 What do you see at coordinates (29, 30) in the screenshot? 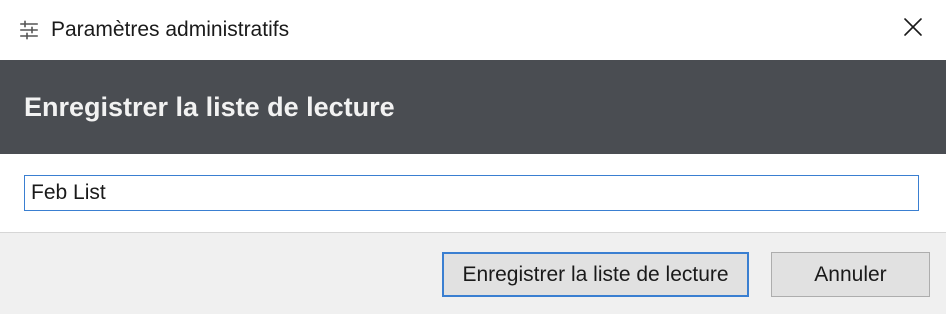
I see `sliders-icon` at bounding box center [29, 30].